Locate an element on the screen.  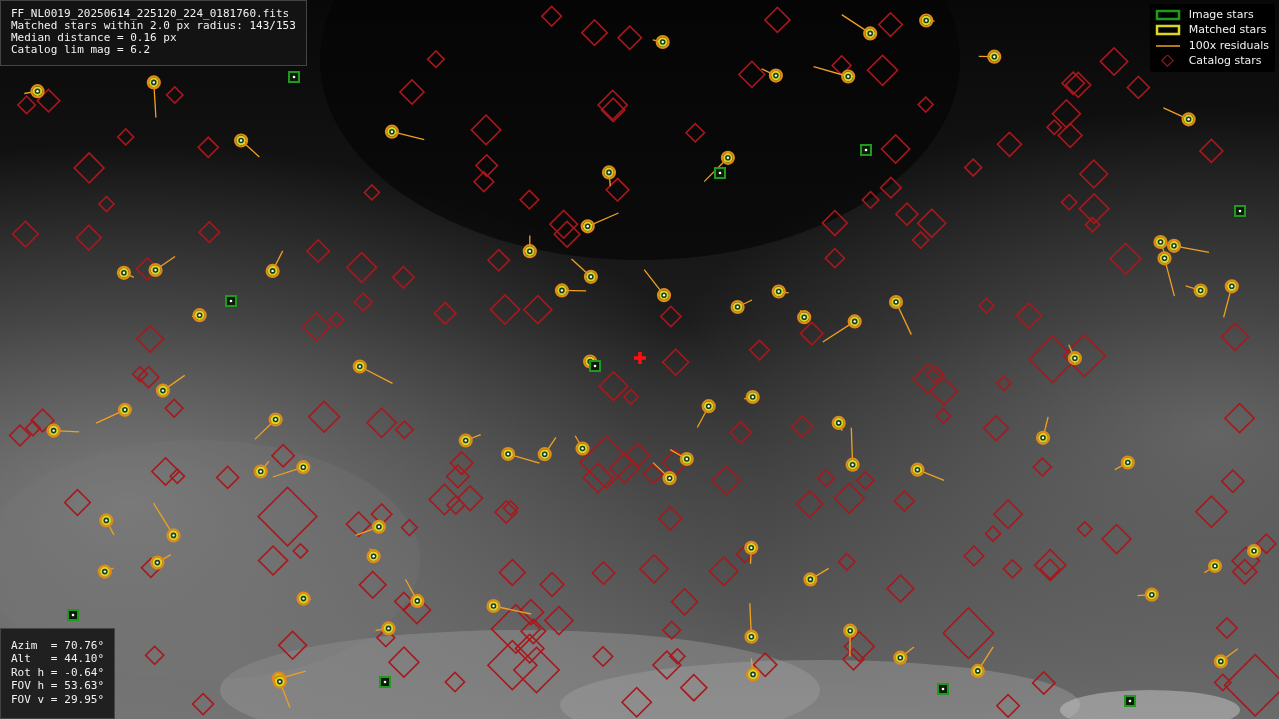
info-text: Catalog lim mag = 6.2 is located at coordinates (81, 50).